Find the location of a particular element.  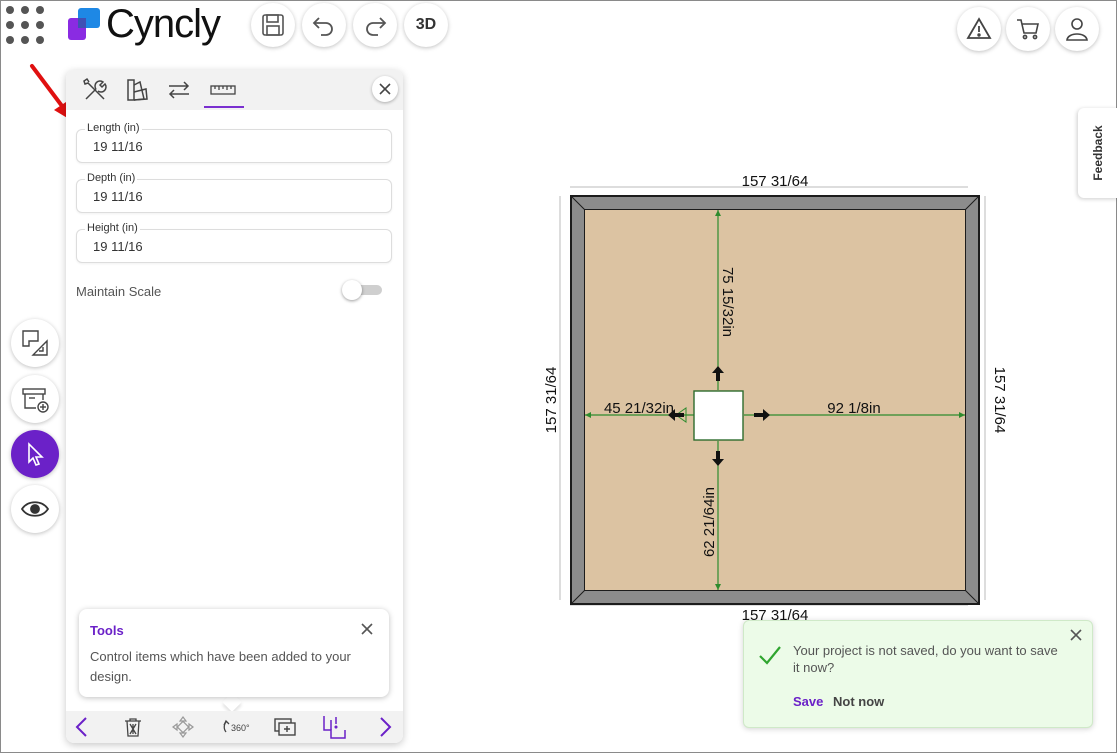

undo-icon is located at coordinates (322, 26).